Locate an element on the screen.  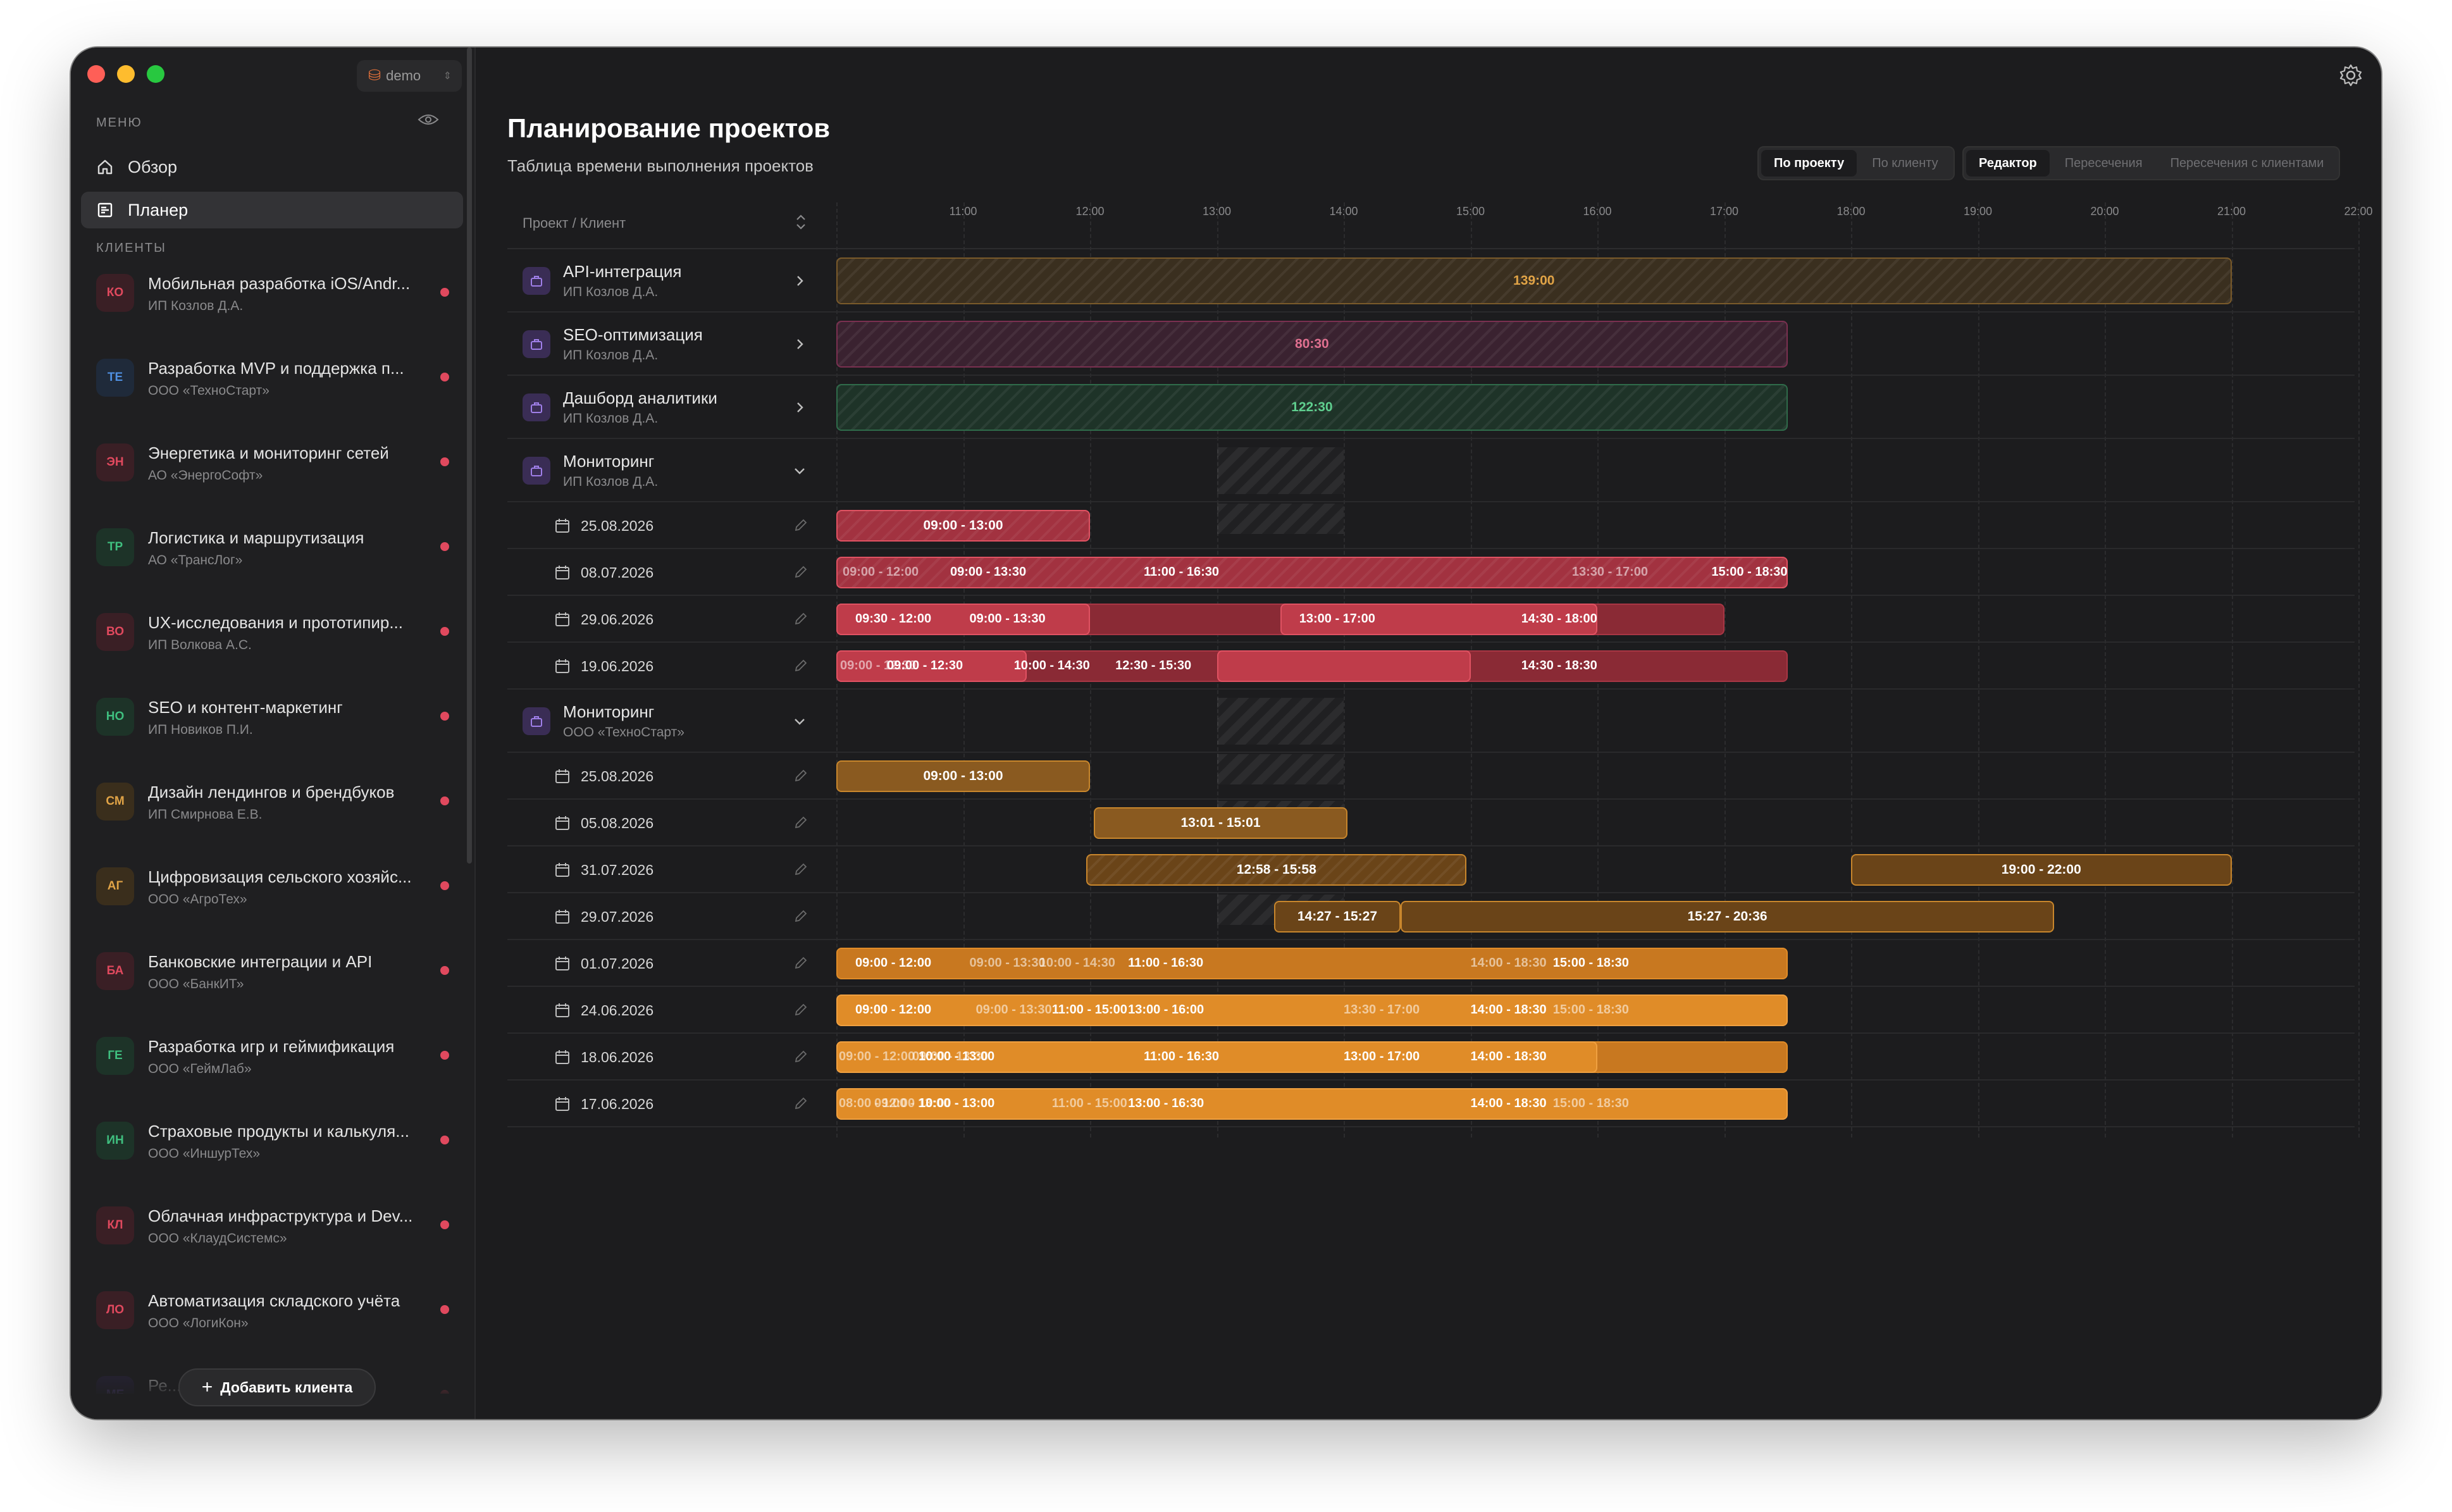
minimize-window-button is located at coordinates (126, 74).